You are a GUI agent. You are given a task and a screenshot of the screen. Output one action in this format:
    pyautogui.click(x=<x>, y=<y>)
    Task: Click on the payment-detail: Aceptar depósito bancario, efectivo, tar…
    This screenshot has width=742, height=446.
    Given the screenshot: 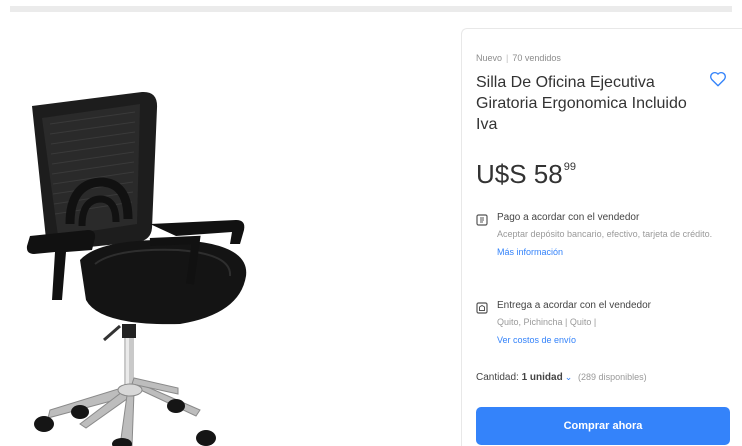 What is the action you would take?
    pyautogui.click(x=605, y=234)
    